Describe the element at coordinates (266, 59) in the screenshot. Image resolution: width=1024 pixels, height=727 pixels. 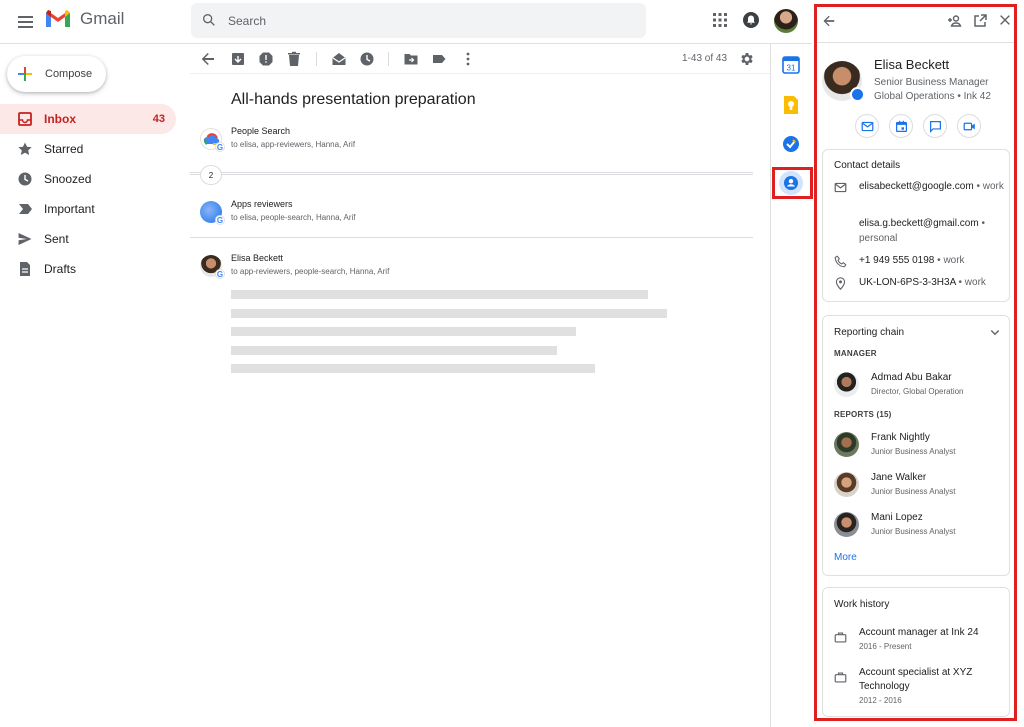
I see `report-spam-icon` at that location.